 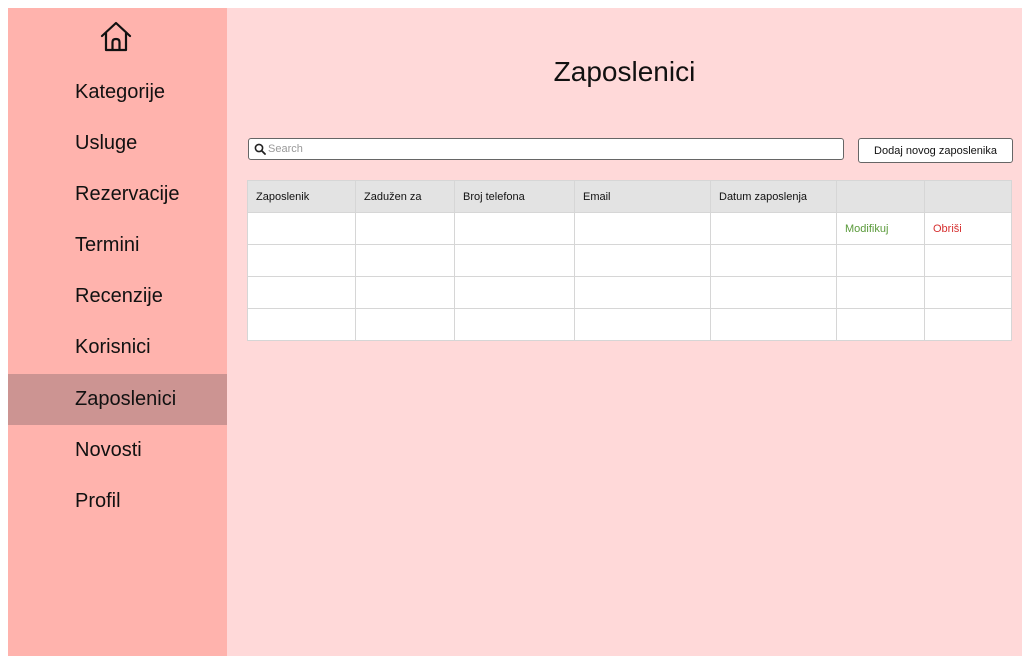 I want to click on delete-link: Obriši, so click(x=947, y=229).